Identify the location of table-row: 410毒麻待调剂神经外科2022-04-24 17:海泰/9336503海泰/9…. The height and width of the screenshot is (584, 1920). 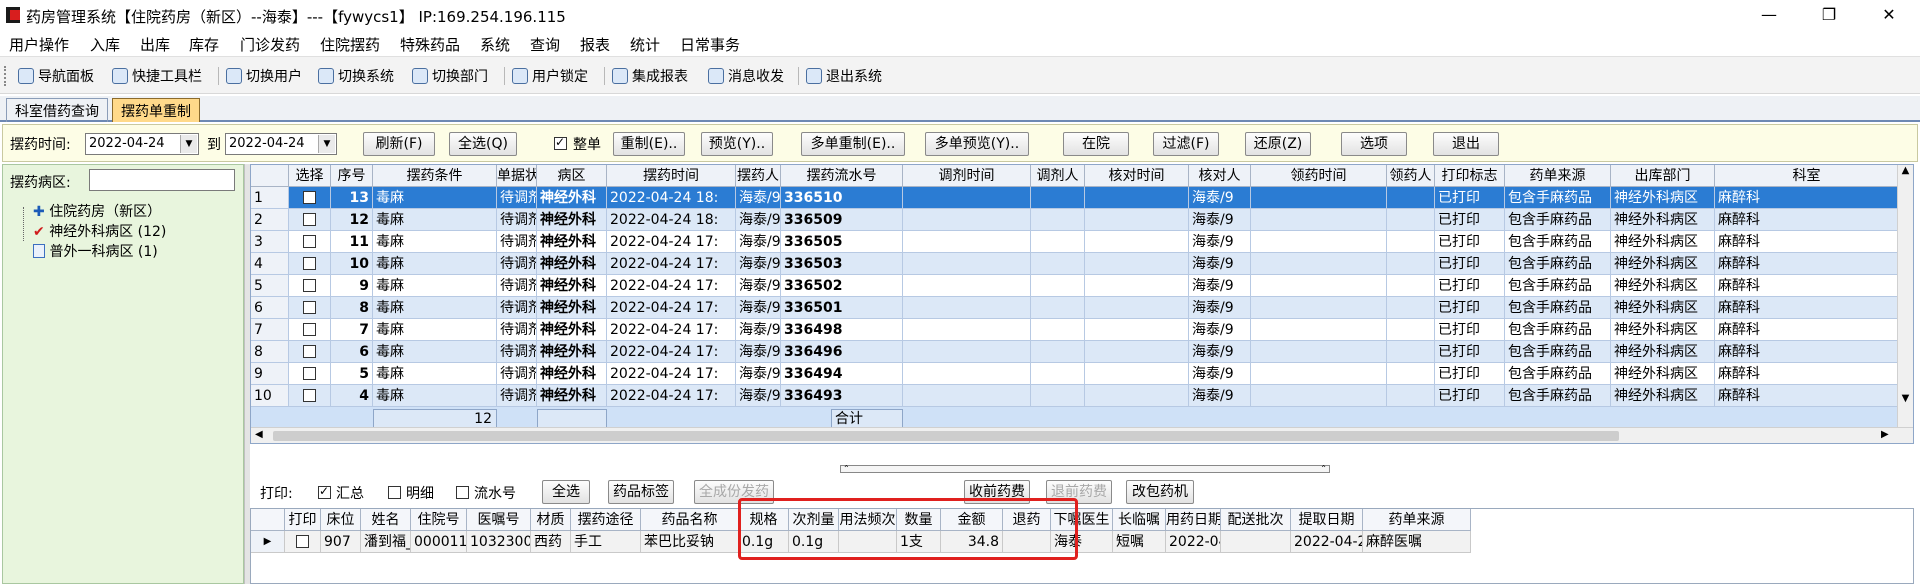
(1075, 264).